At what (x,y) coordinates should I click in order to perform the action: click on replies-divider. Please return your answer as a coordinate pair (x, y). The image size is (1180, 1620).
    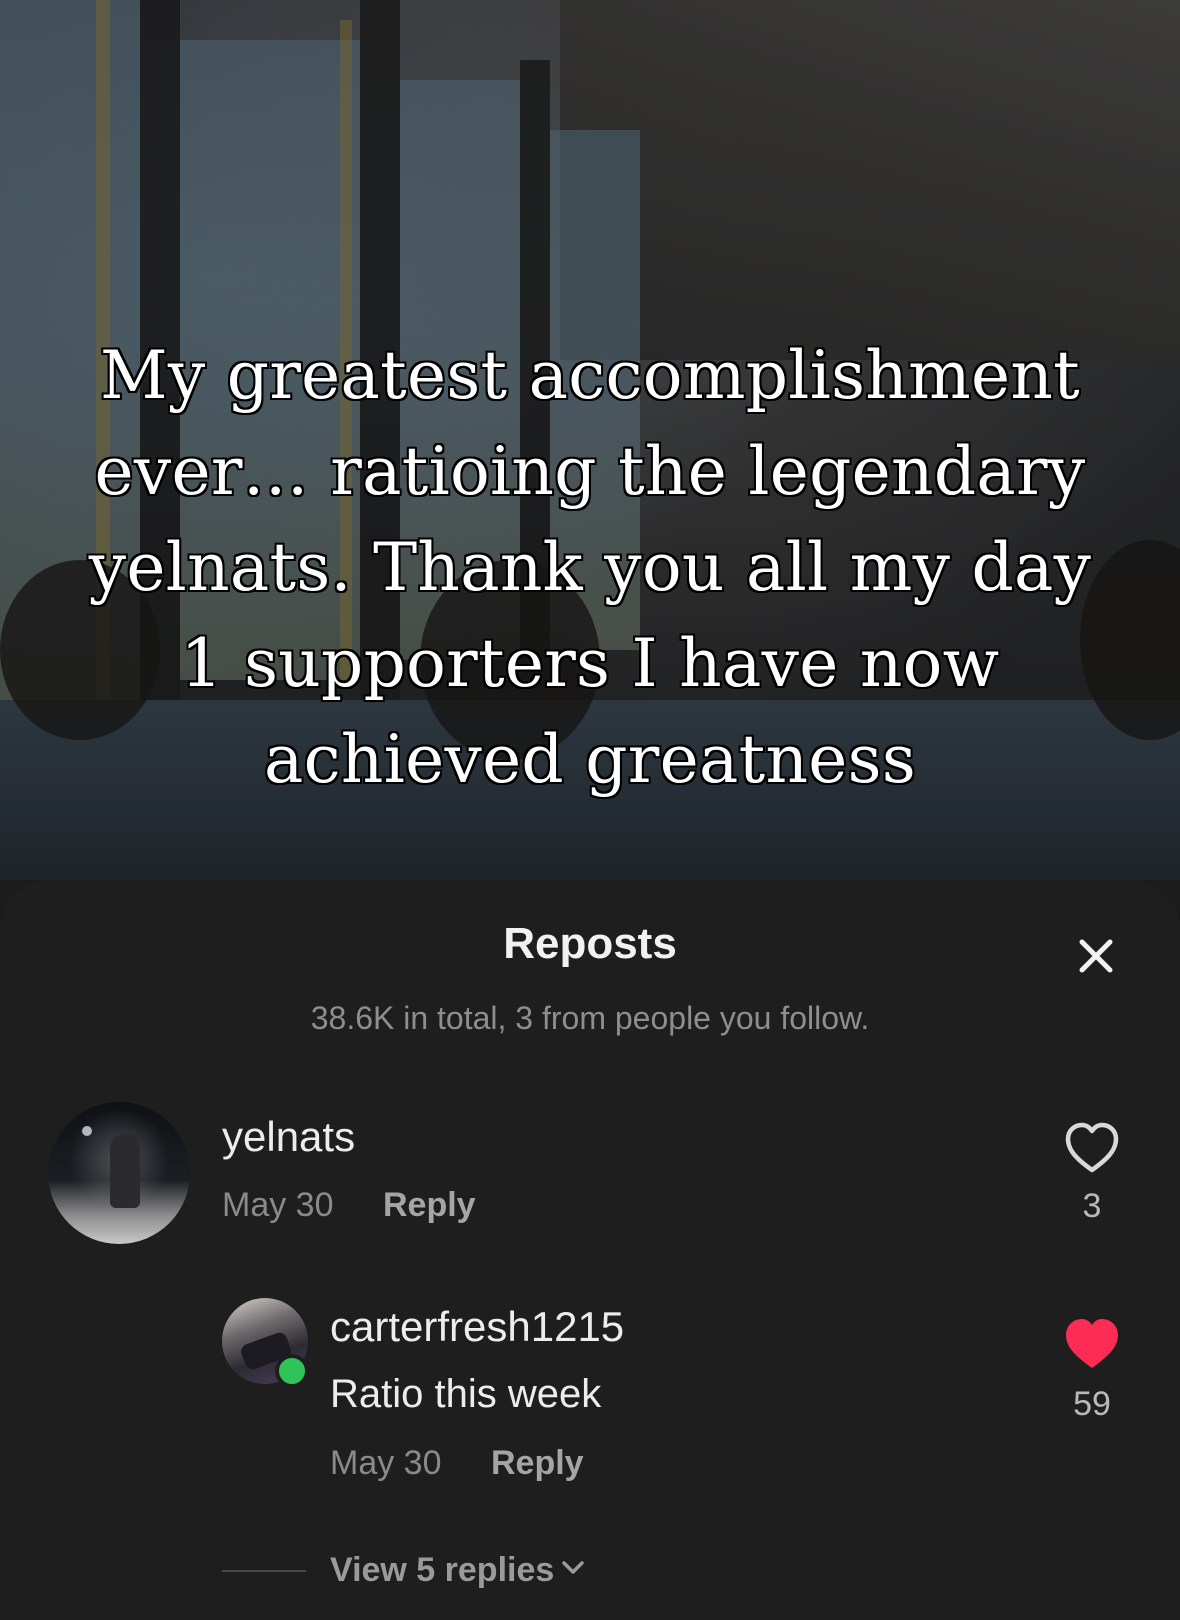
    Looking at the image, I should click on (264, 1571).